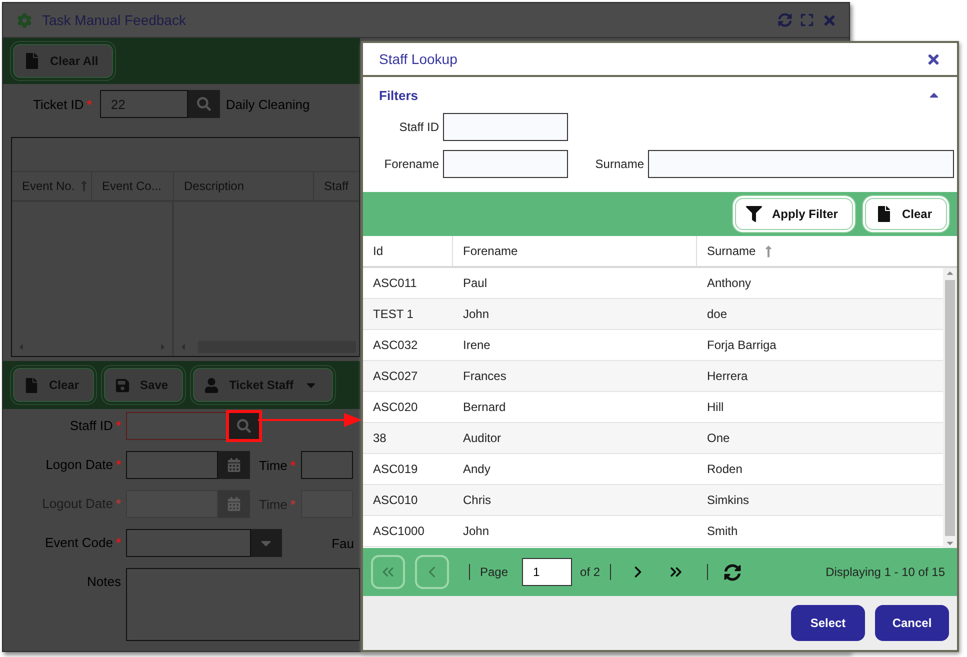 The width and height of the screenshot is (967, 657). What do you see at coordinates (729, 283) in the screenshot?
I see `table-cell-text: Anthony` at bounding box center [729, 283].